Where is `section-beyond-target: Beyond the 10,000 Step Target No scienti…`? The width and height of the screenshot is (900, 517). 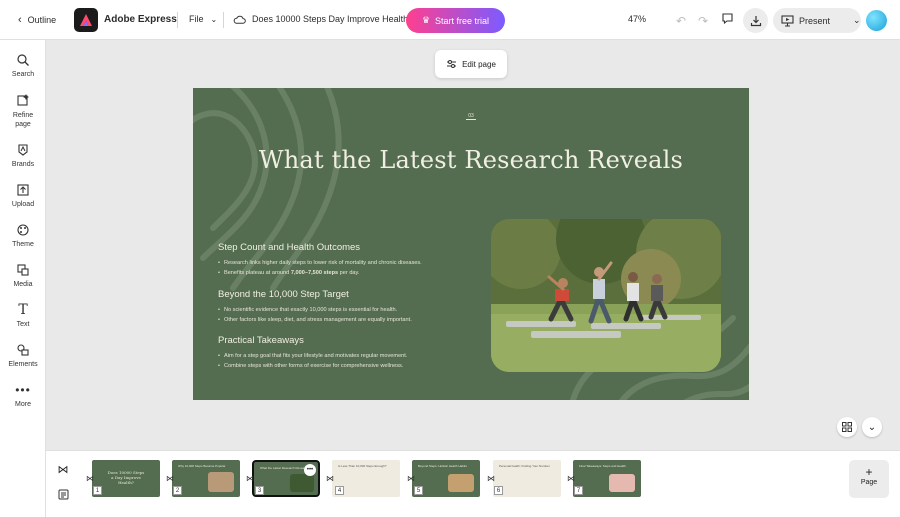
section-beyond-target: Beyond the 10,000 Step Target No scienti… is located at coordinates (315, 307).